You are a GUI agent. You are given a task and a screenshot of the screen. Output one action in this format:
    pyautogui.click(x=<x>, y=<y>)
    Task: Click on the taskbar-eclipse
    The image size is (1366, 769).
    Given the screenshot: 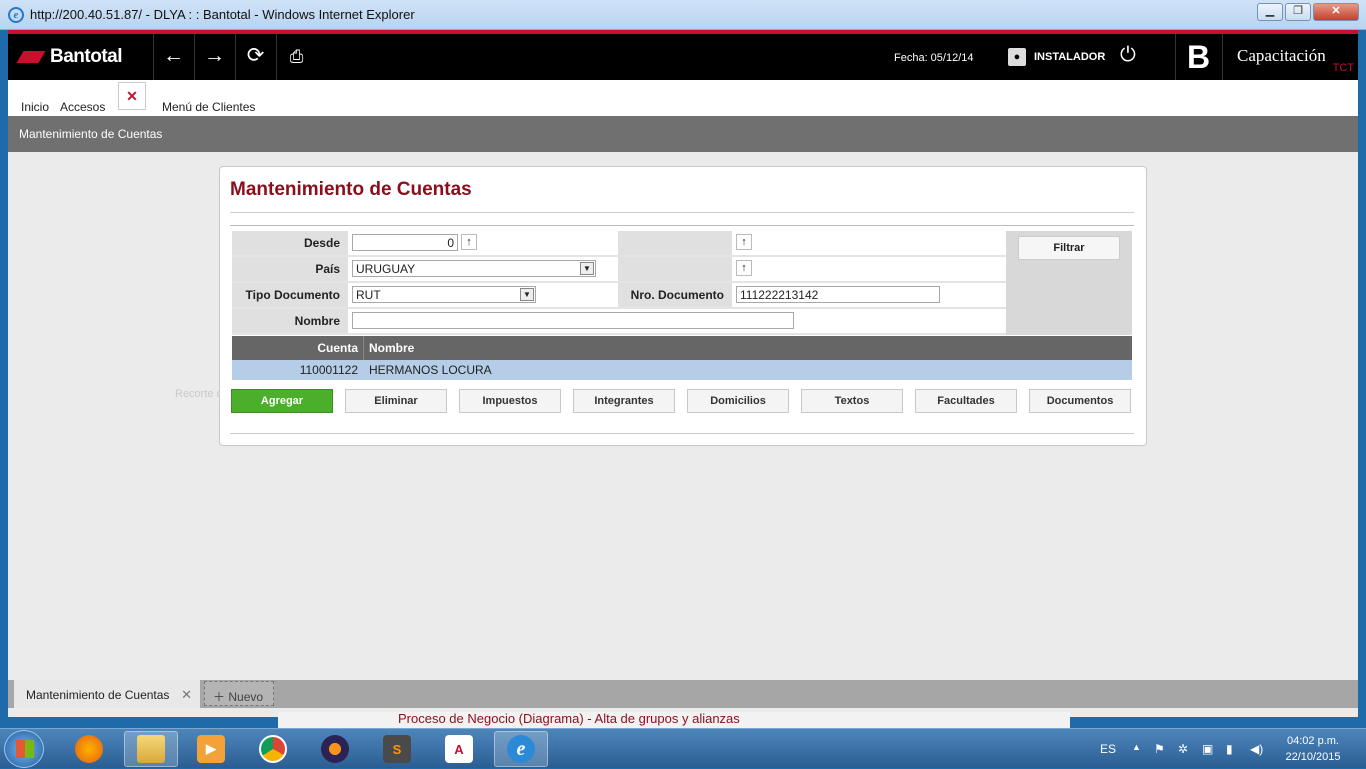 What is the action you would take?
    pyautogui.click(x=335, y=749)
    